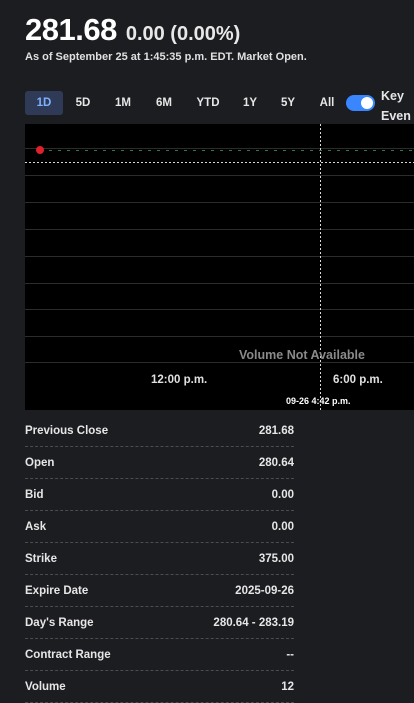 This screenshot has width=414, height=703. I want to click on stat-row: Strike 375.00, so click(159, 559).